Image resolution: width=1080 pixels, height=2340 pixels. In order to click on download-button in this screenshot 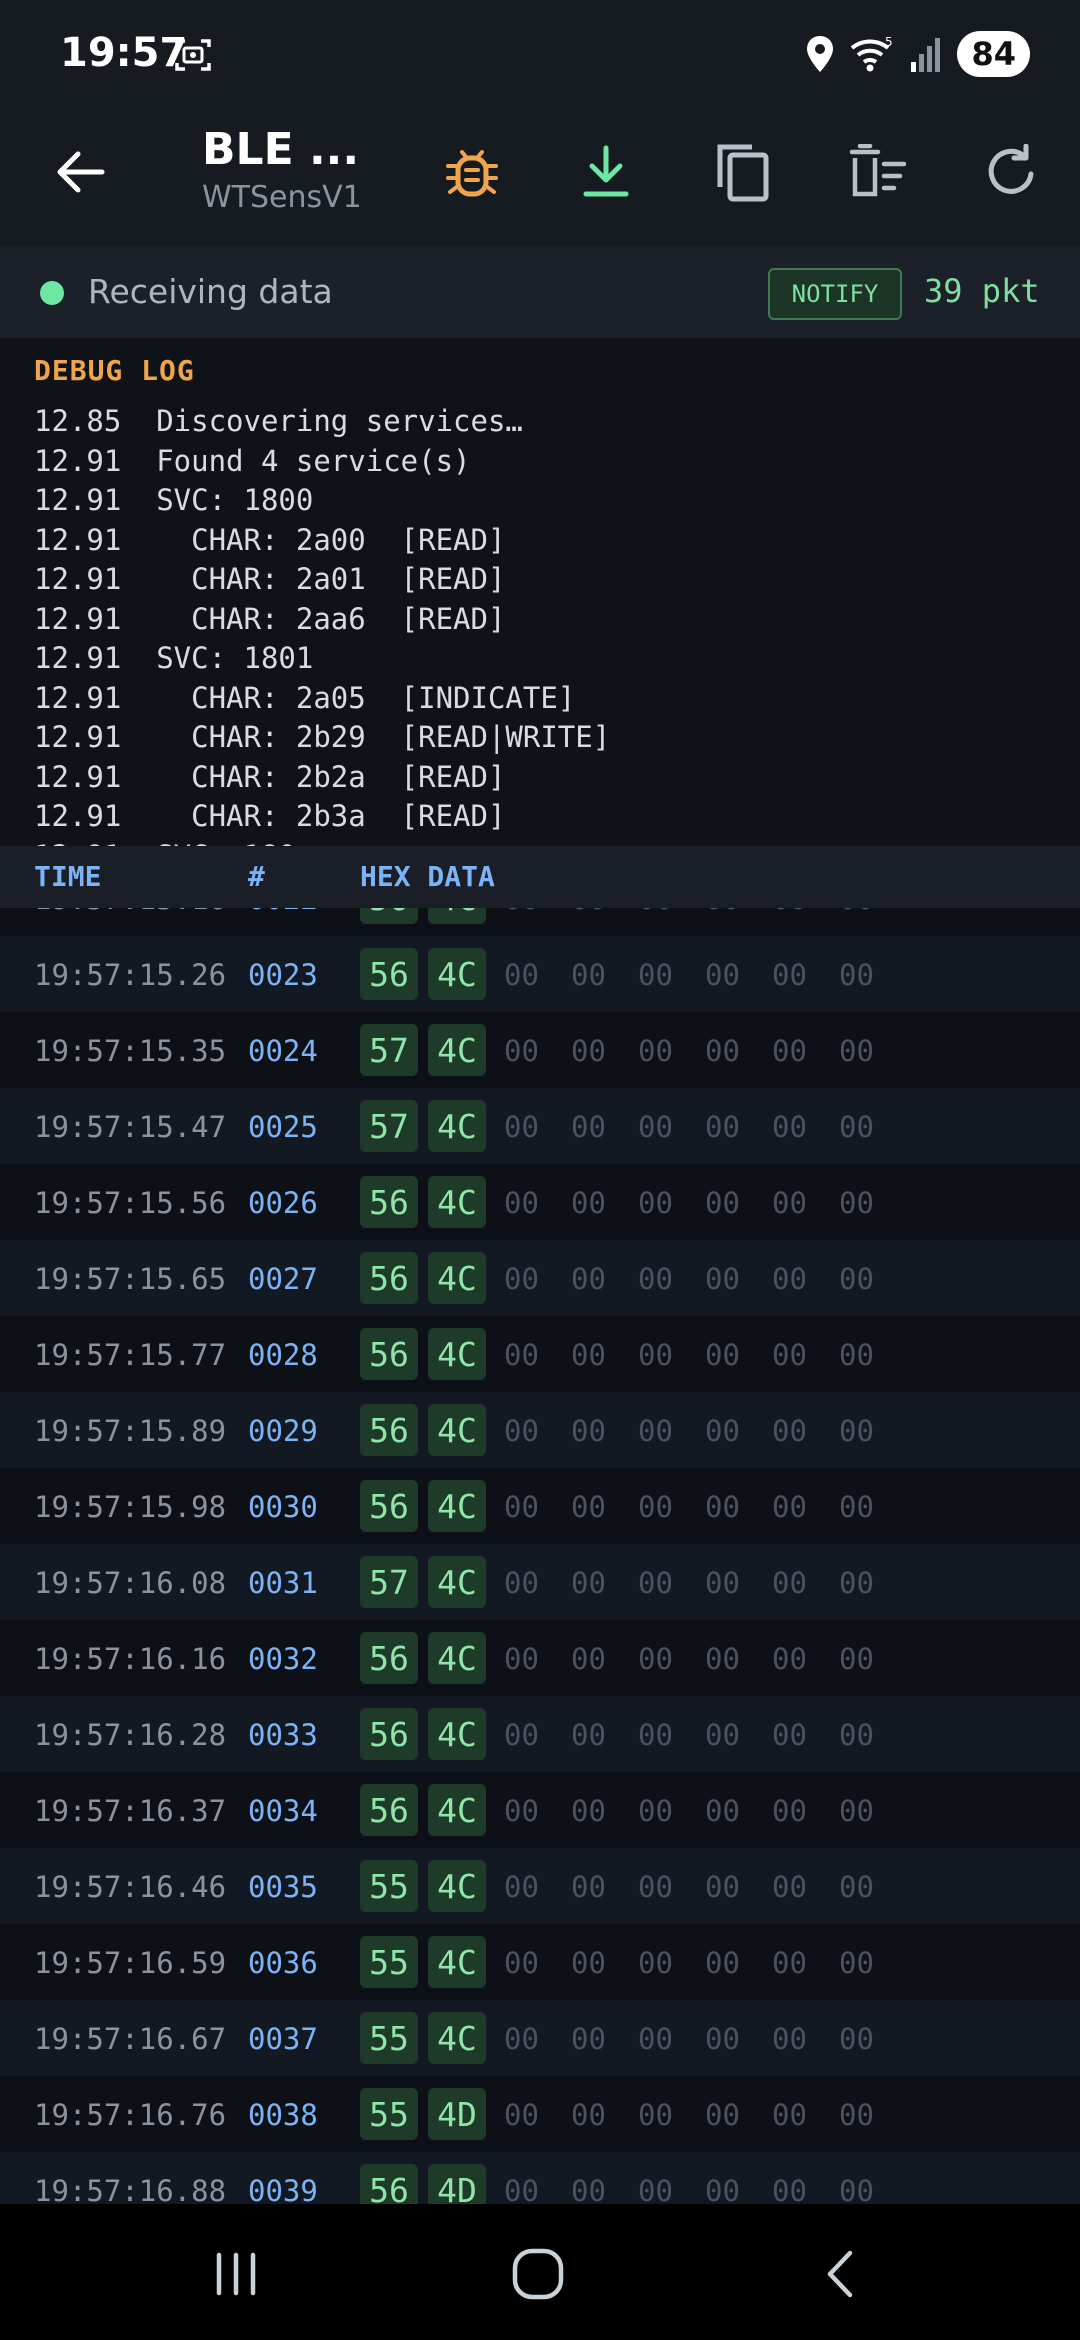, I will do `click(606, 172)`.